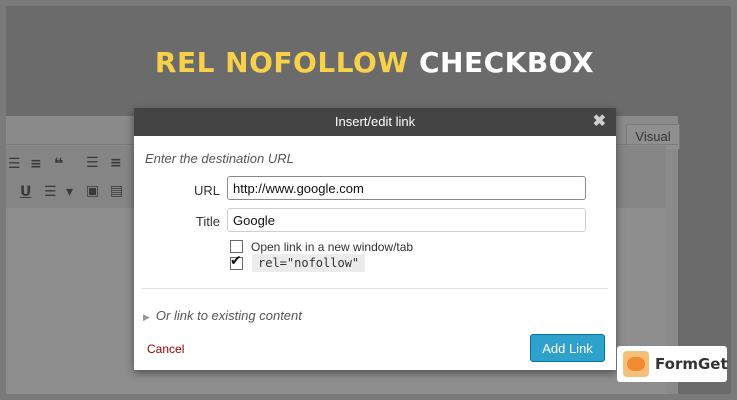 The width and height of the screenshot is (737, 400). What do you see at coordinates (567, 348) in the screenshot?
I see `add-link-button: Add Link` at bounding box center [567, 348].